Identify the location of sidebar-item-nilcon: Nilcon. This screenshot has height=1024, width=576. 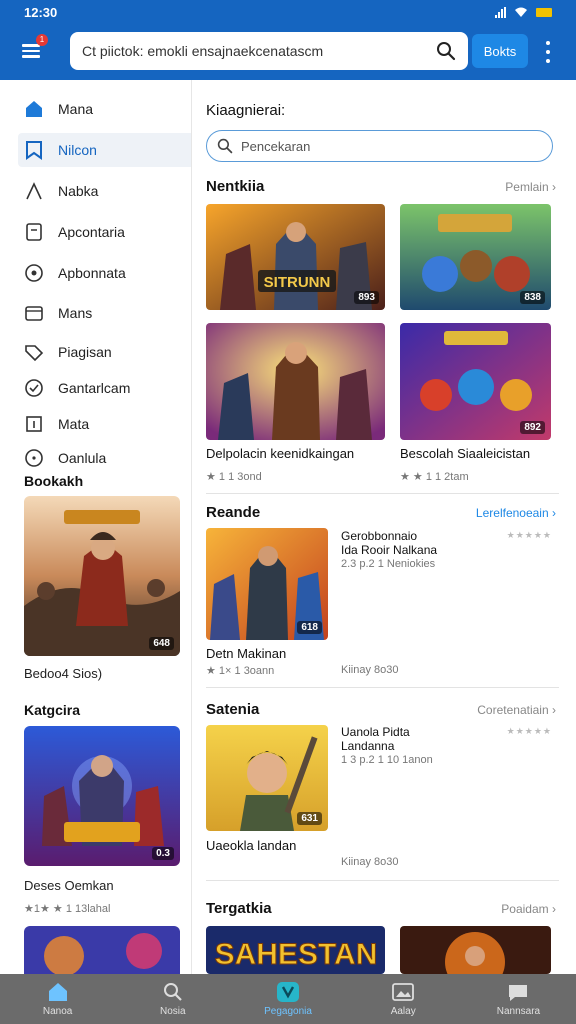
(104, 150).